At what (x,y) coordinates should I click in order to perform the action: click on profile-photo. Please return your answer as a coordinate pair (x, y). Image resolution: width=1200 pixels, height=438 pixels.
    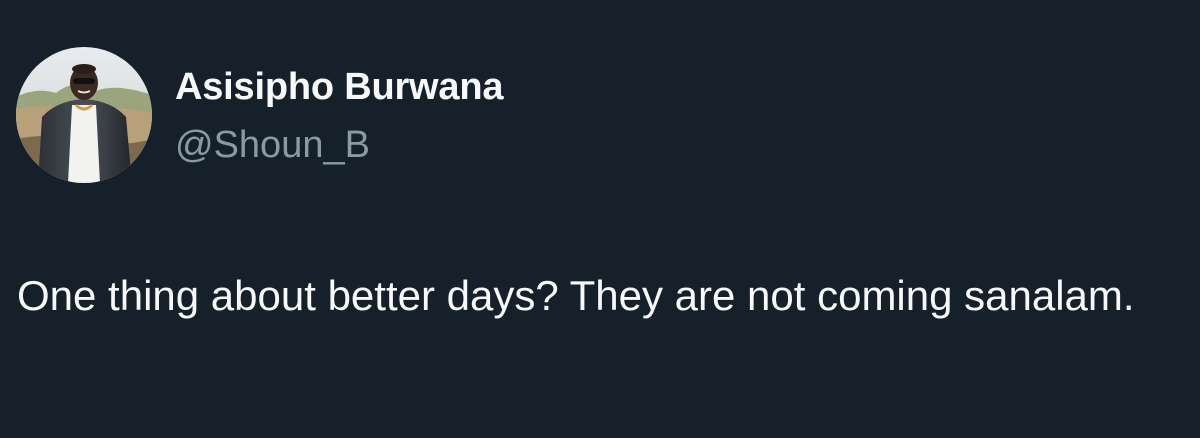
    Looking at the image, I should click on (84, 115).